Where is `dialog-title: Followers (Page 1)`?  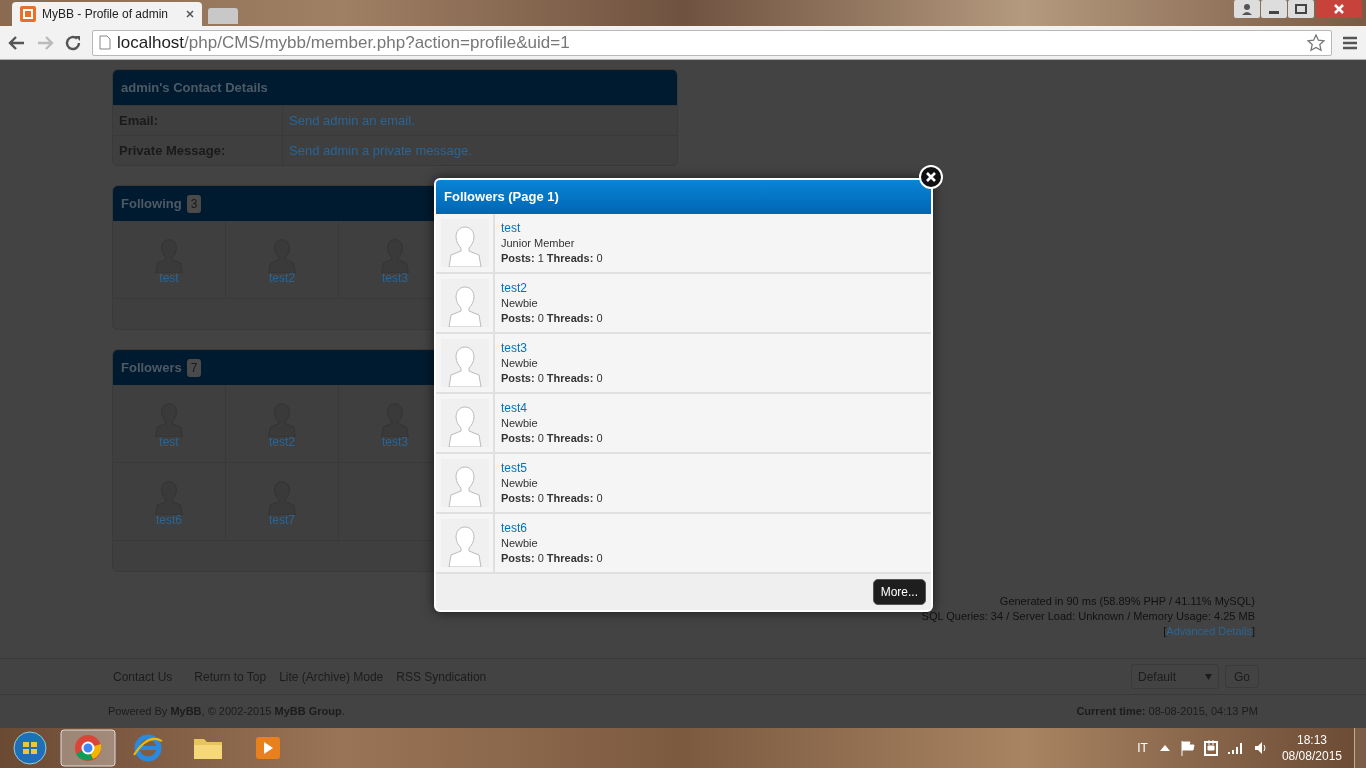
dialog-title: Followers (Page 1) is located at coordinates (683, 197).